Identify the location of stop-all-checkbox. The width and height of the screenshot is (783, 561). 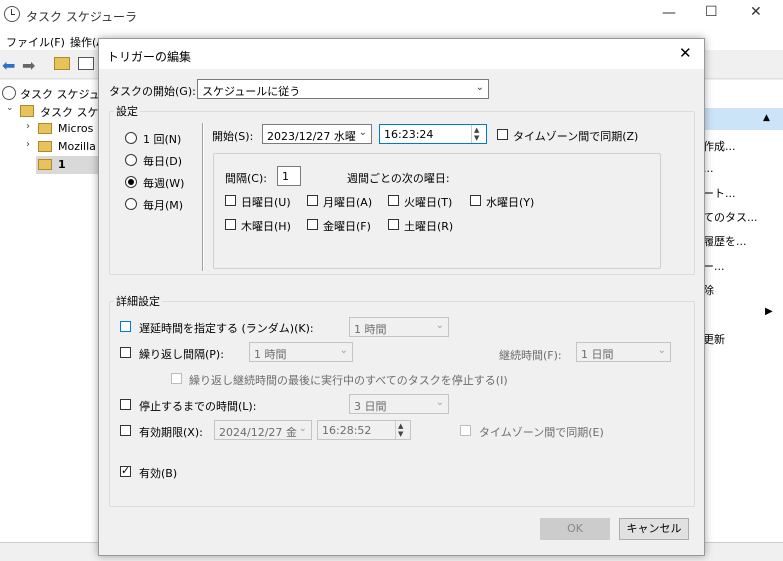
(176, 378).